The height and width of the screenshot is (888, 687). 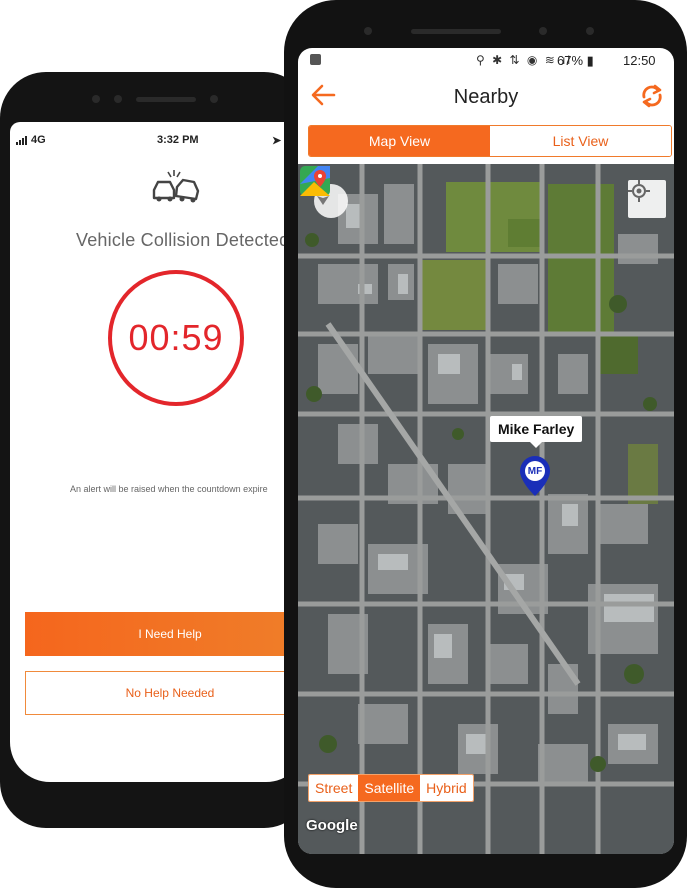 I want to click on map-type-hybrid: Hybrid, so click(x=446, y=788).